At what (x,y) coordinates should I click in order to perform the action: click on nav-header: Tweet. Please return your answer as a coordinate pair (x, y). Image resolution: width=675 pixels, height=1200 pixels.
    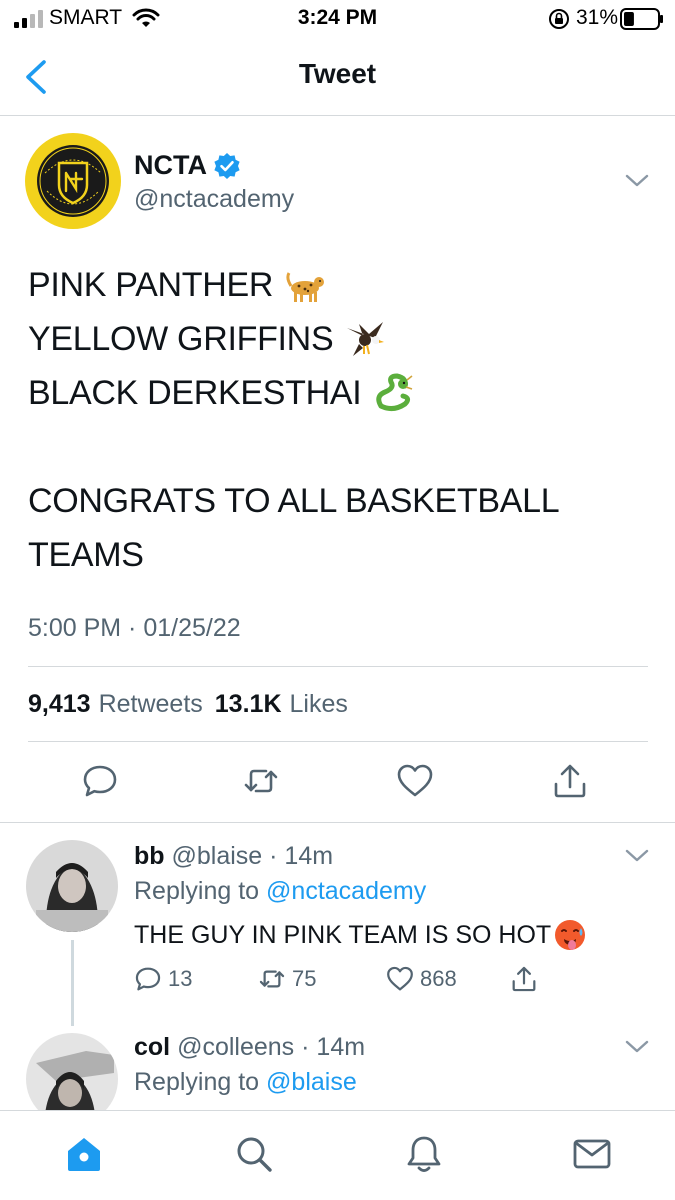
    Looking at the image, I should click on (337, 78).